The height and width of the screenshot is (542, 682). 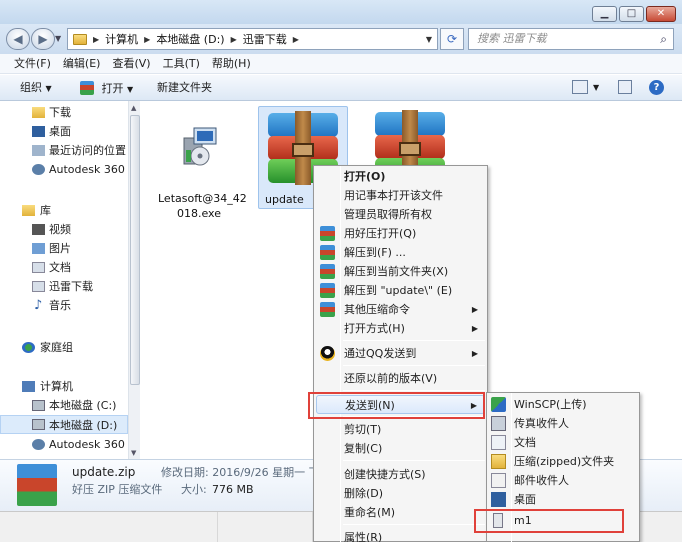 I want to click on preview-pane-icon, so click(x=625, y=87).